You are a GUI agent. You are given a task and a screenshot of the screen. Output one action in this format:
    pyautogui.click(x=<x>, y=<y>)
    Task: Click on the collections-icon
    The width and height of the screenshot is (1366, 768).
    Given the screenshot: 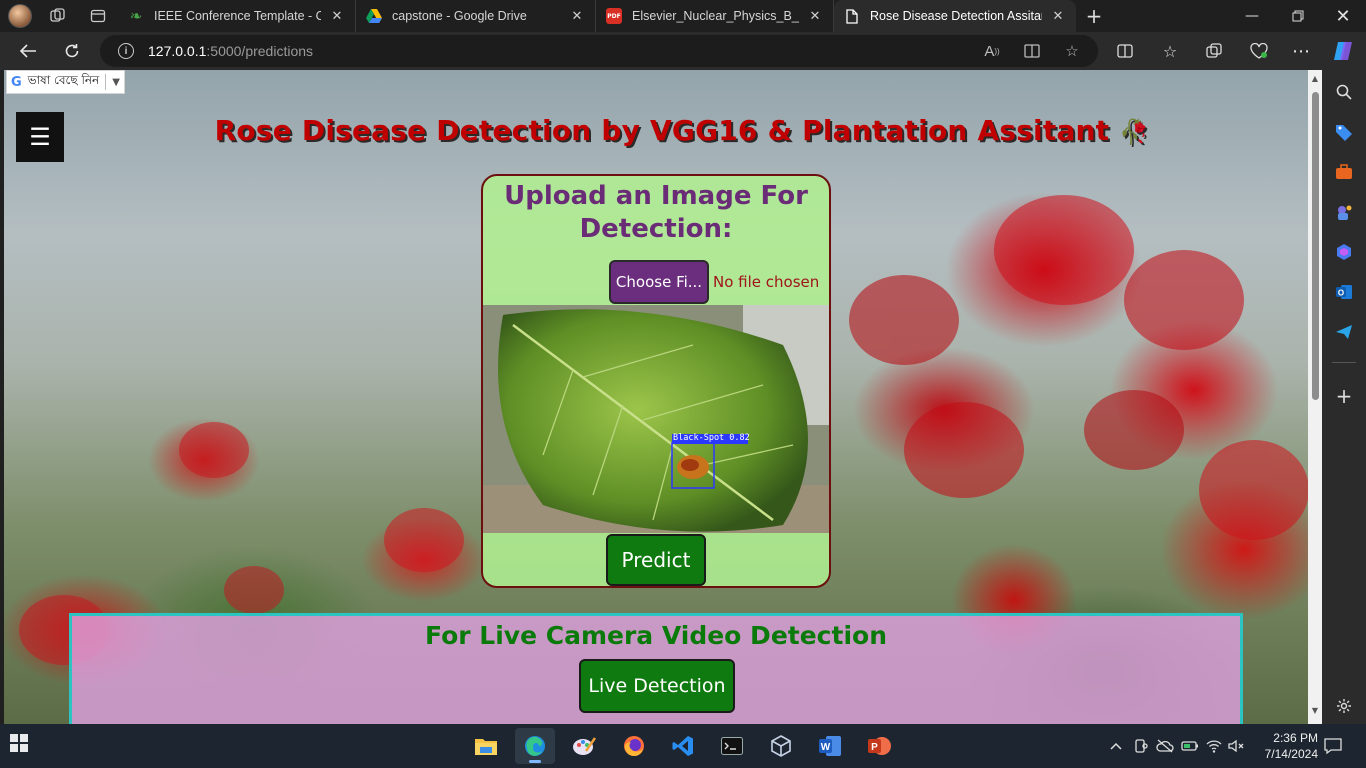 What is the action you would take?
    pyautogui.click(x=1214, y=51)
    